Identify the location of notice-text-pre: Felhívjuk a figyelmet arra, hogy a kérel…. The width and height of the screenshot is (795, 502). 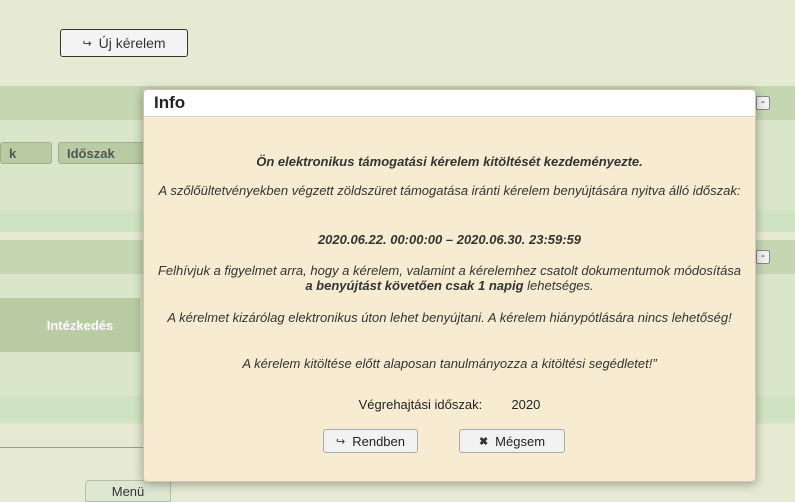
(449, 270).